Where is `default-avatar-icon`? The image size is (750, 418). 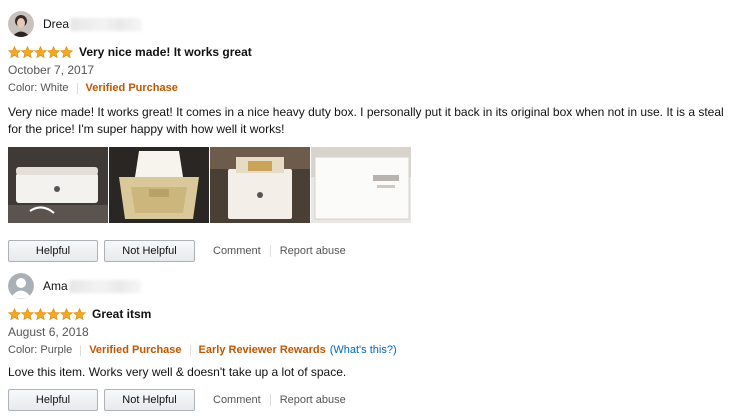 default-avatar-icon is located at coordinates (21, 286).